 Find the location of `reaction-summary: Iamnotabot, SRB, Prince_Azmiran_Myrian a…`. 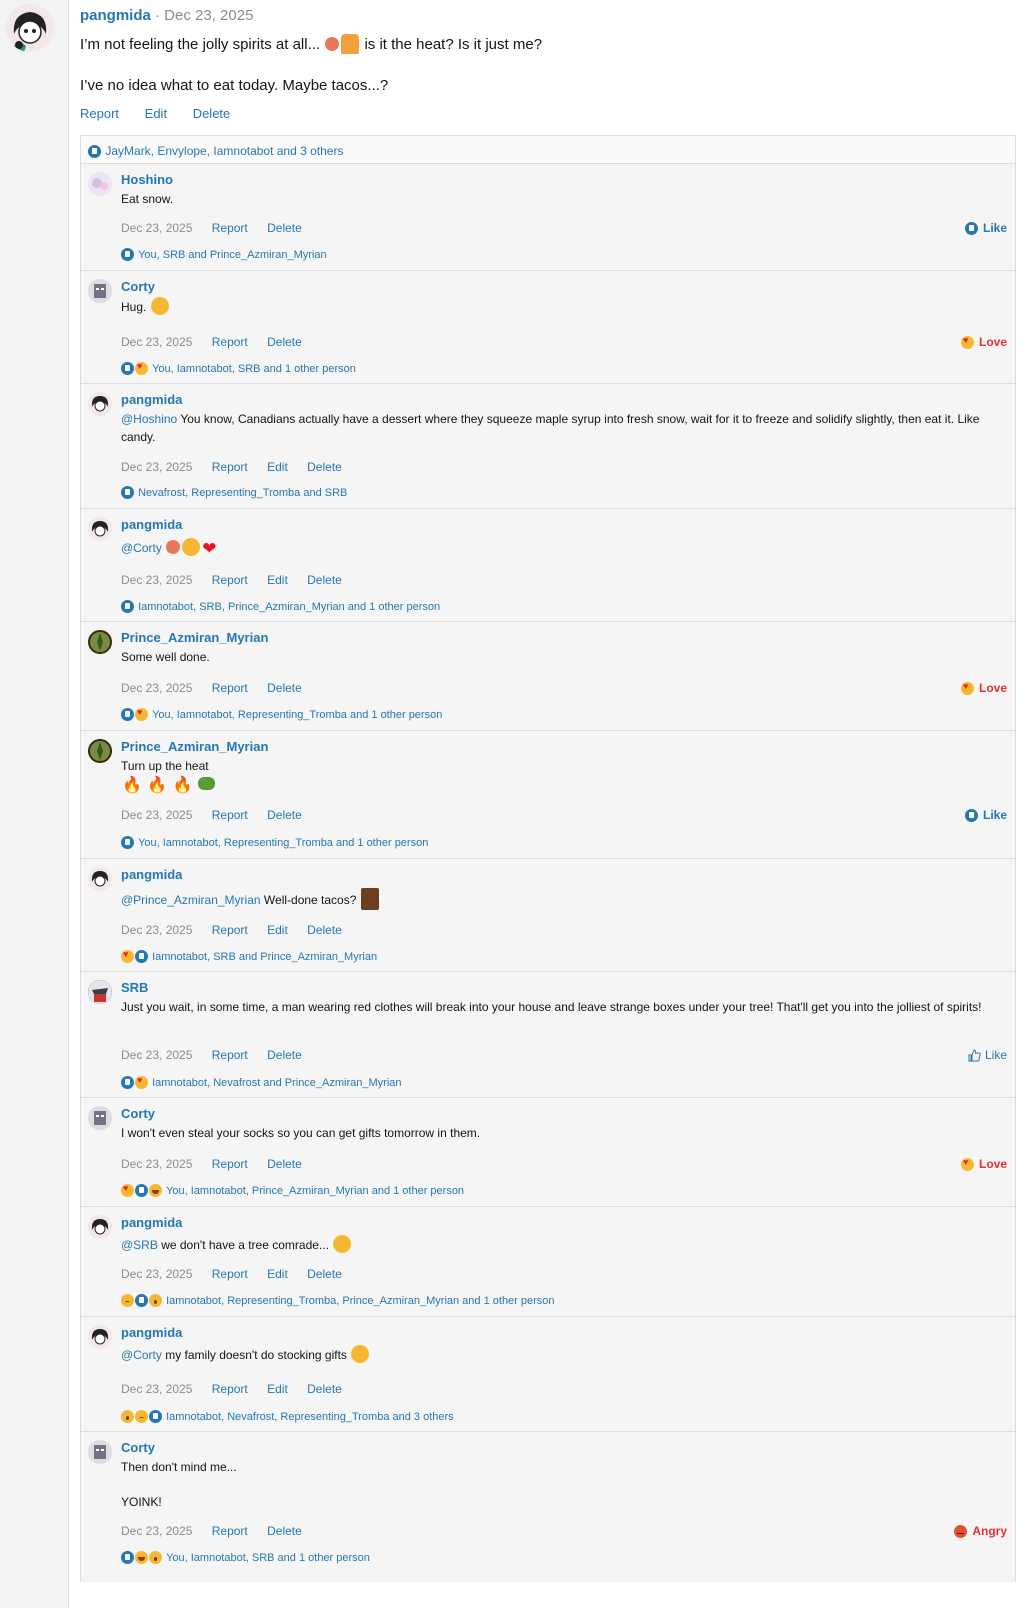

reaction-summary: Iamnotabot, SRB, Prince_Azmiran_Myrian a… is located at coordinates (280, 606).